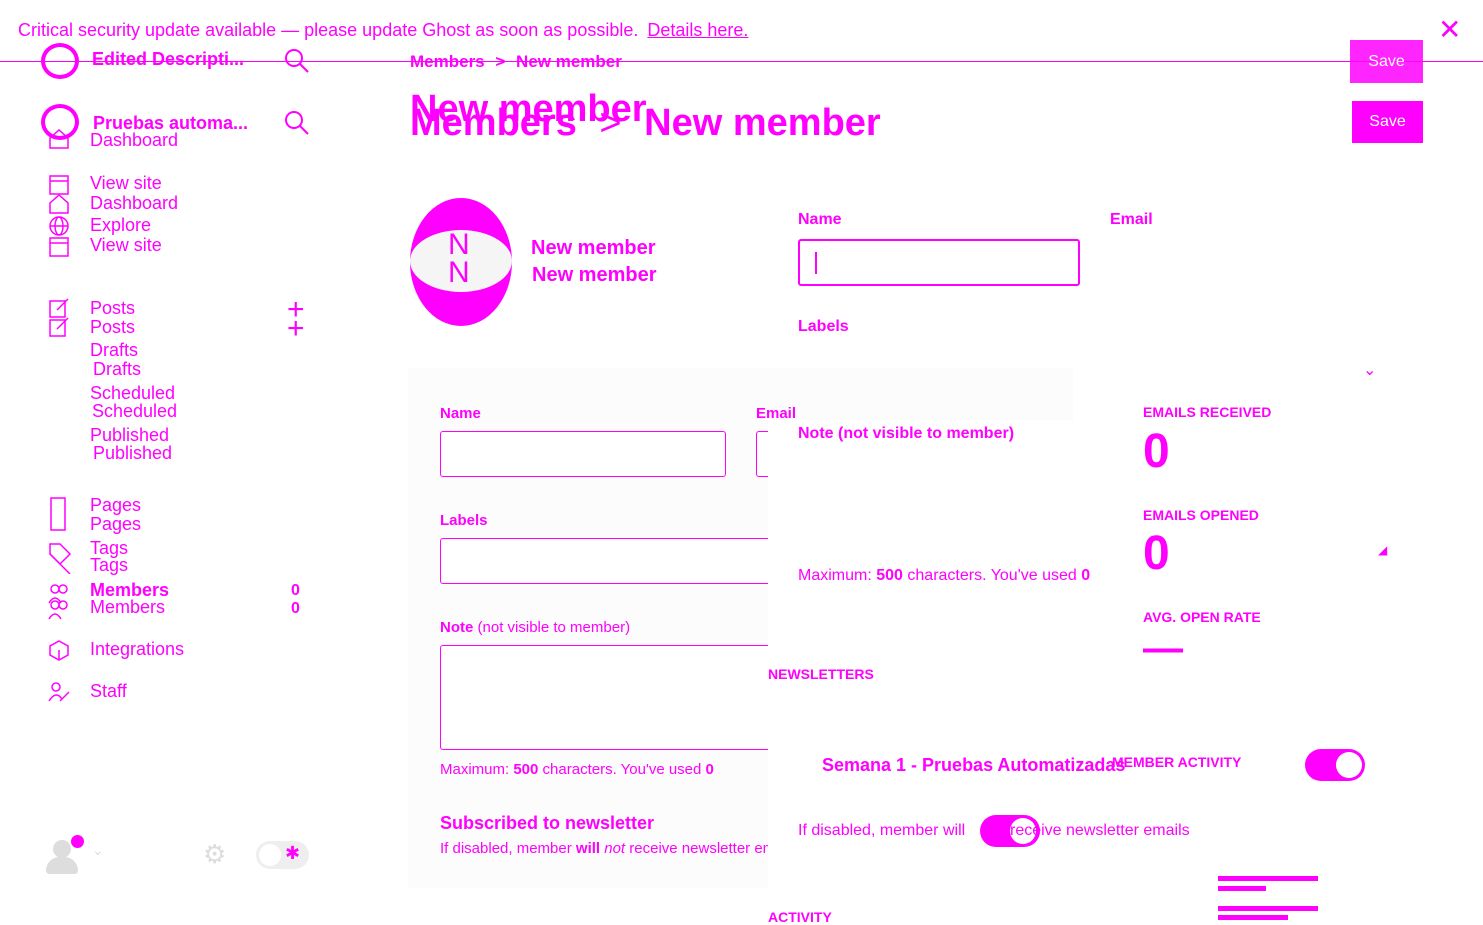 The image size is (1483, 925). Describe the element at coordinates (882, 830) in the screenshot. I see `newsletter-help: If disabled, member will` at that location.